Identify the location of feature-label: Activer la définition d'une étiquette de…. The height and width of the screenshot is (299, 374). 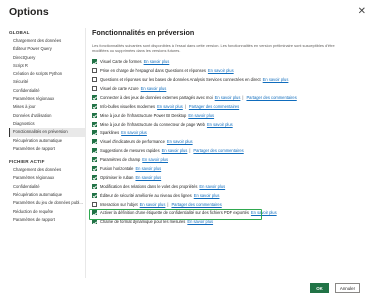
(174, 213).